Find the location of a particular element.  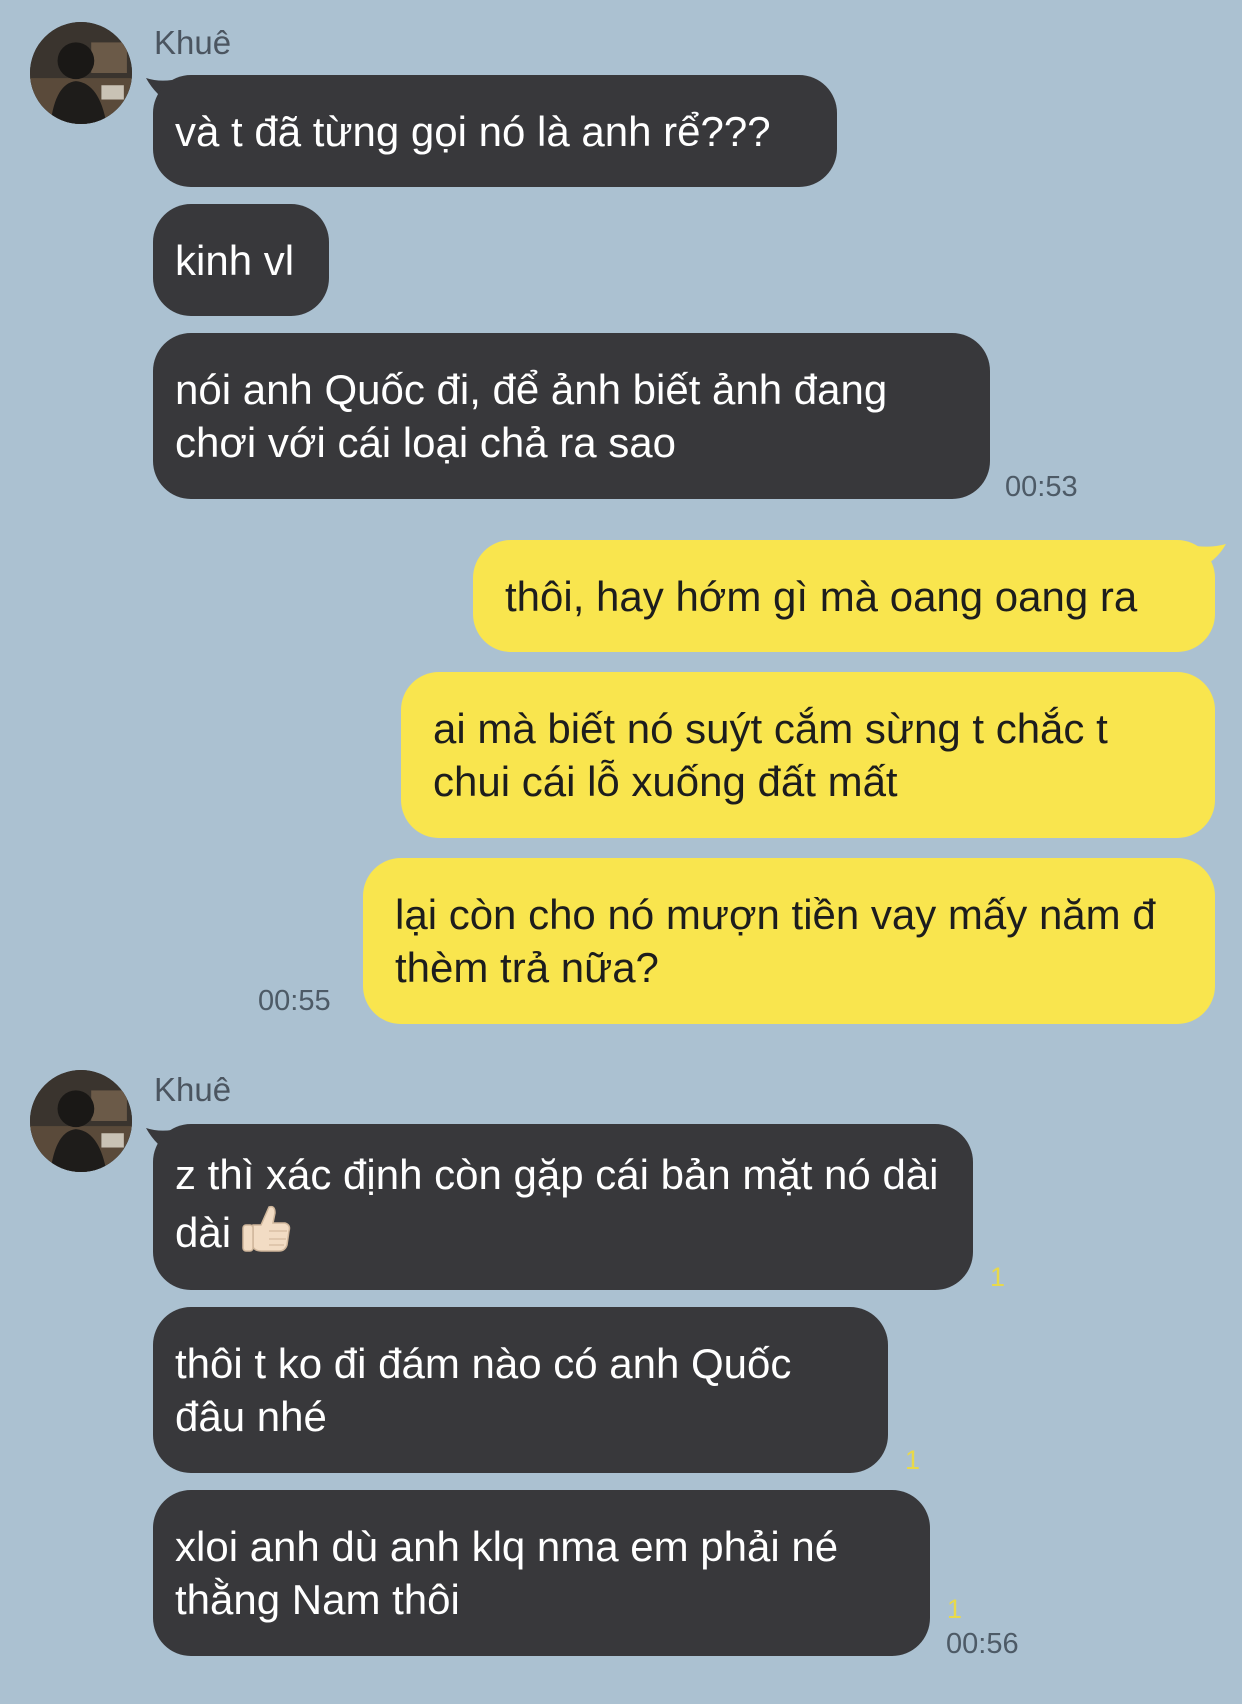

message-bubble: thôi, hay hớm gì mà oang oang ra is located at coordinates (844, 596).